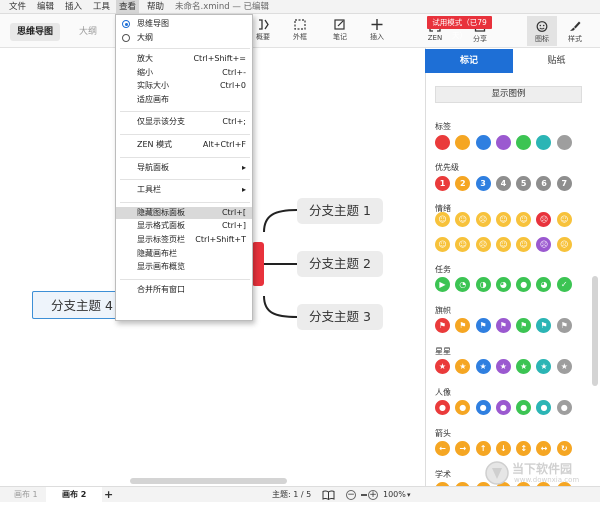 This screenshot has height=506, width=600. Describe the element at coordinates (483, 183) in the screenshot. I see `marker-icon: 3` at that location.